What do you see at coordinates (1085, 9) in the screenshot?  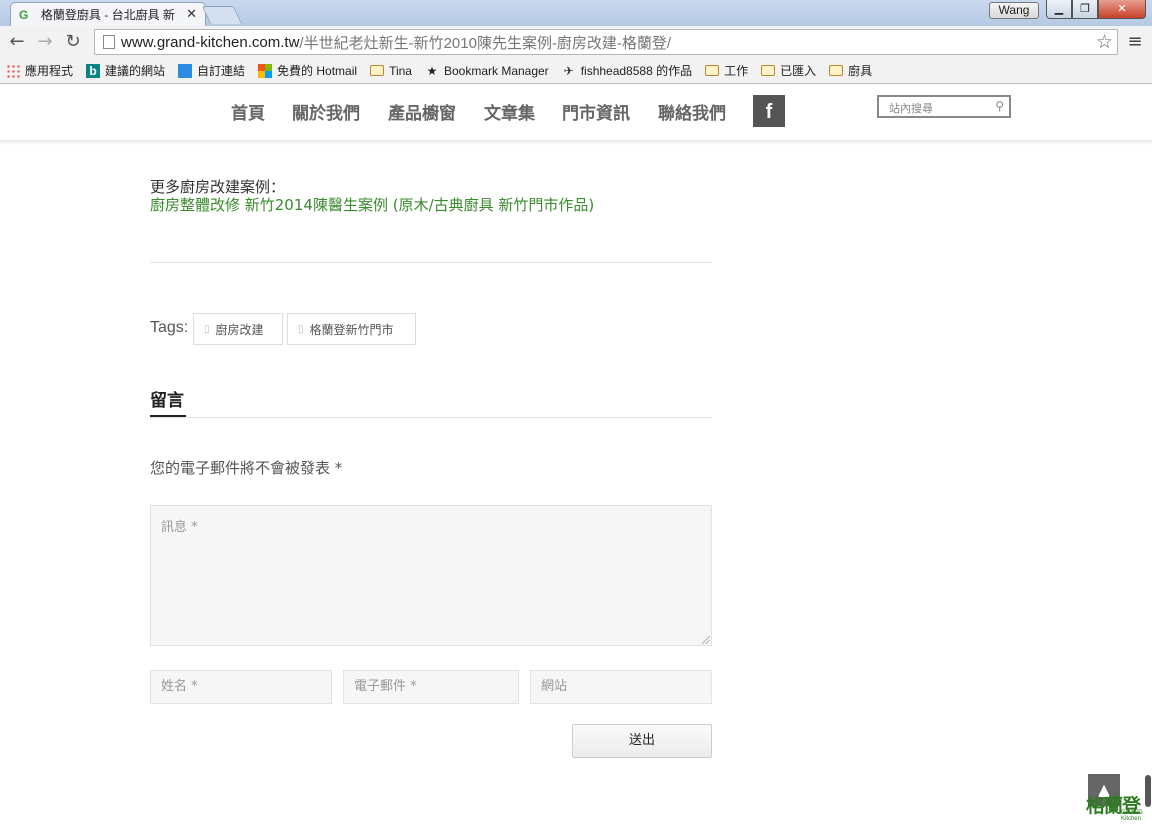 I see `maximize-icon: ❐` at bounding box center [1085, 9].